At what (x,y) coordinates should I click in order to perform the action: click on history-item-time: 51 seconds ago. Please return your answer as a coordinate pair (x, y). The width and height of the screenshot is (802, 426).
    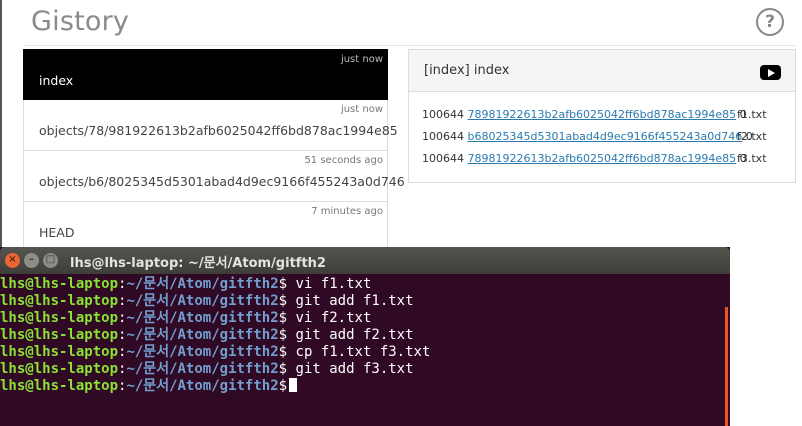
    Looking at the image, I should click on (343, 160).